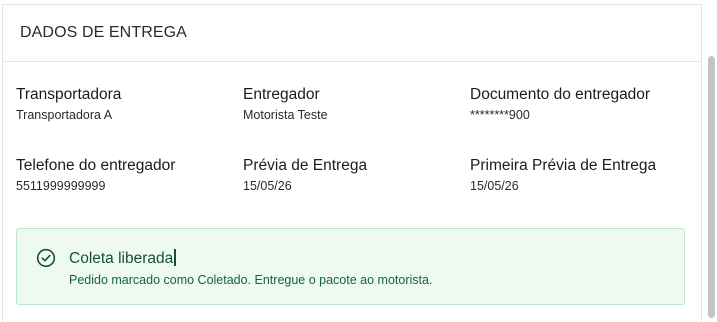 The image size is (717, 322). Describe the element at coordinates (69, 94) in the screenshot. I see `field-label: Transportadora` at that location.